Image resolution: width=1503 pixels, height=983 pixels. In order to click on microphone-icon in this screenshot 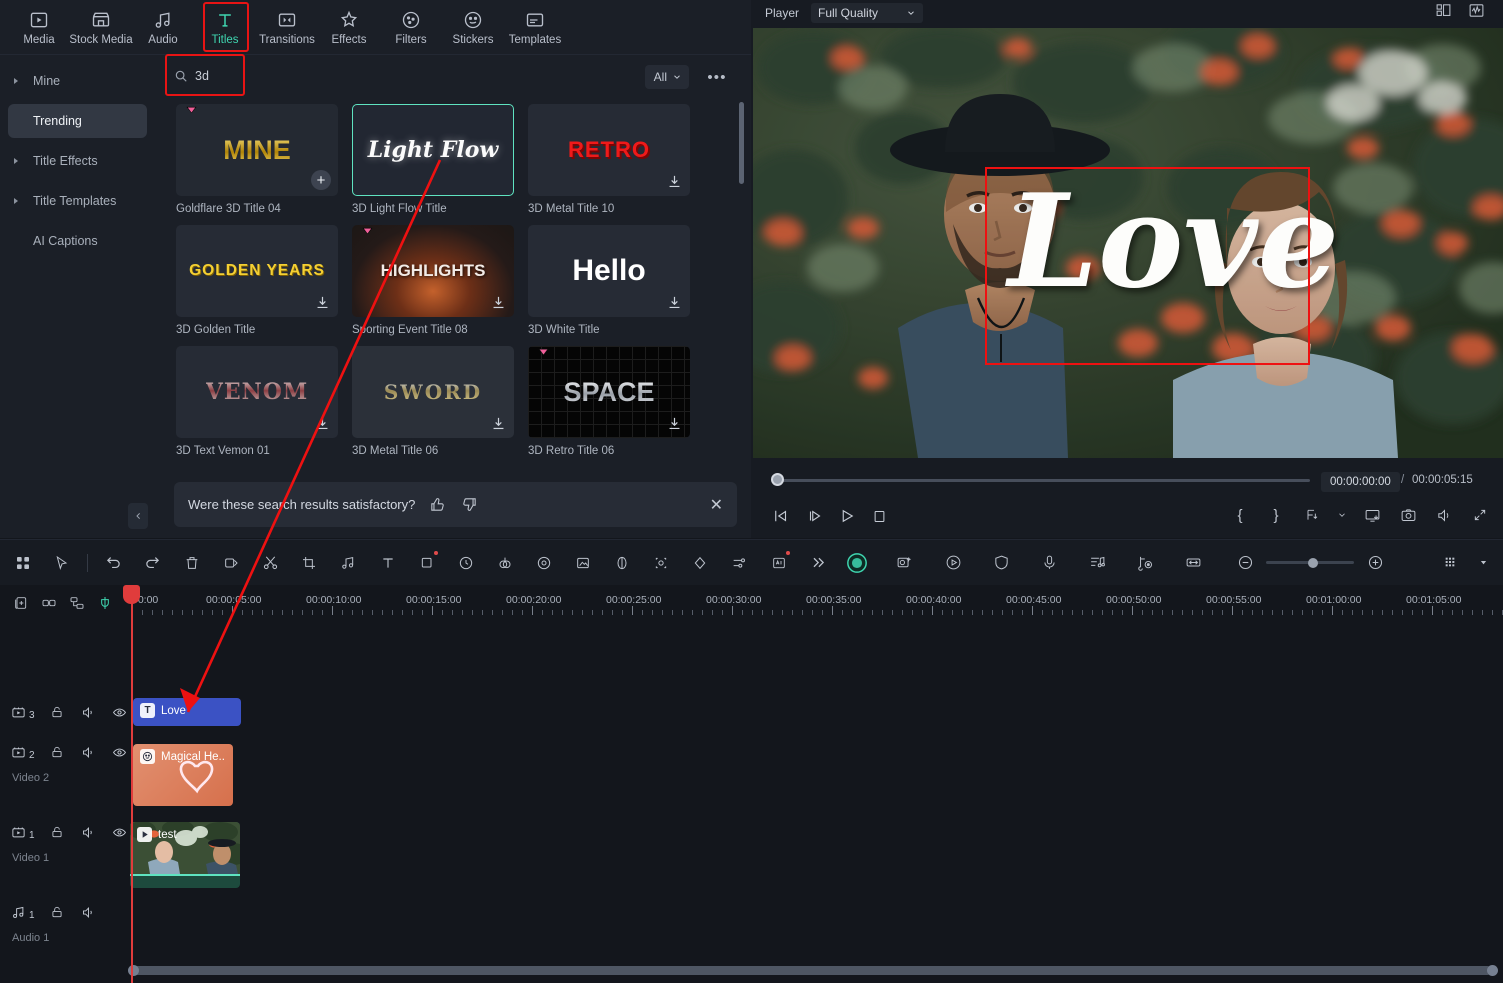, I will do `click(1049, 563)`.